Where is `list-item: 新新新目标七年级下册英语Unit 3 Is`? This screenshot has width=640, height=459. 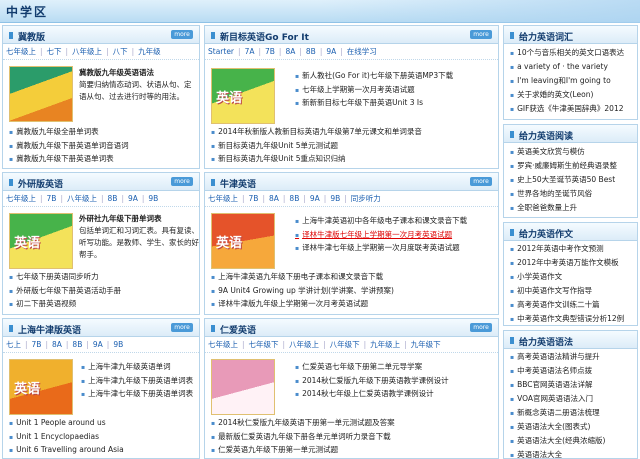
list-item: 新新新目标七年级下册英语Unit 3 Is is located at coordinates (395, 104).